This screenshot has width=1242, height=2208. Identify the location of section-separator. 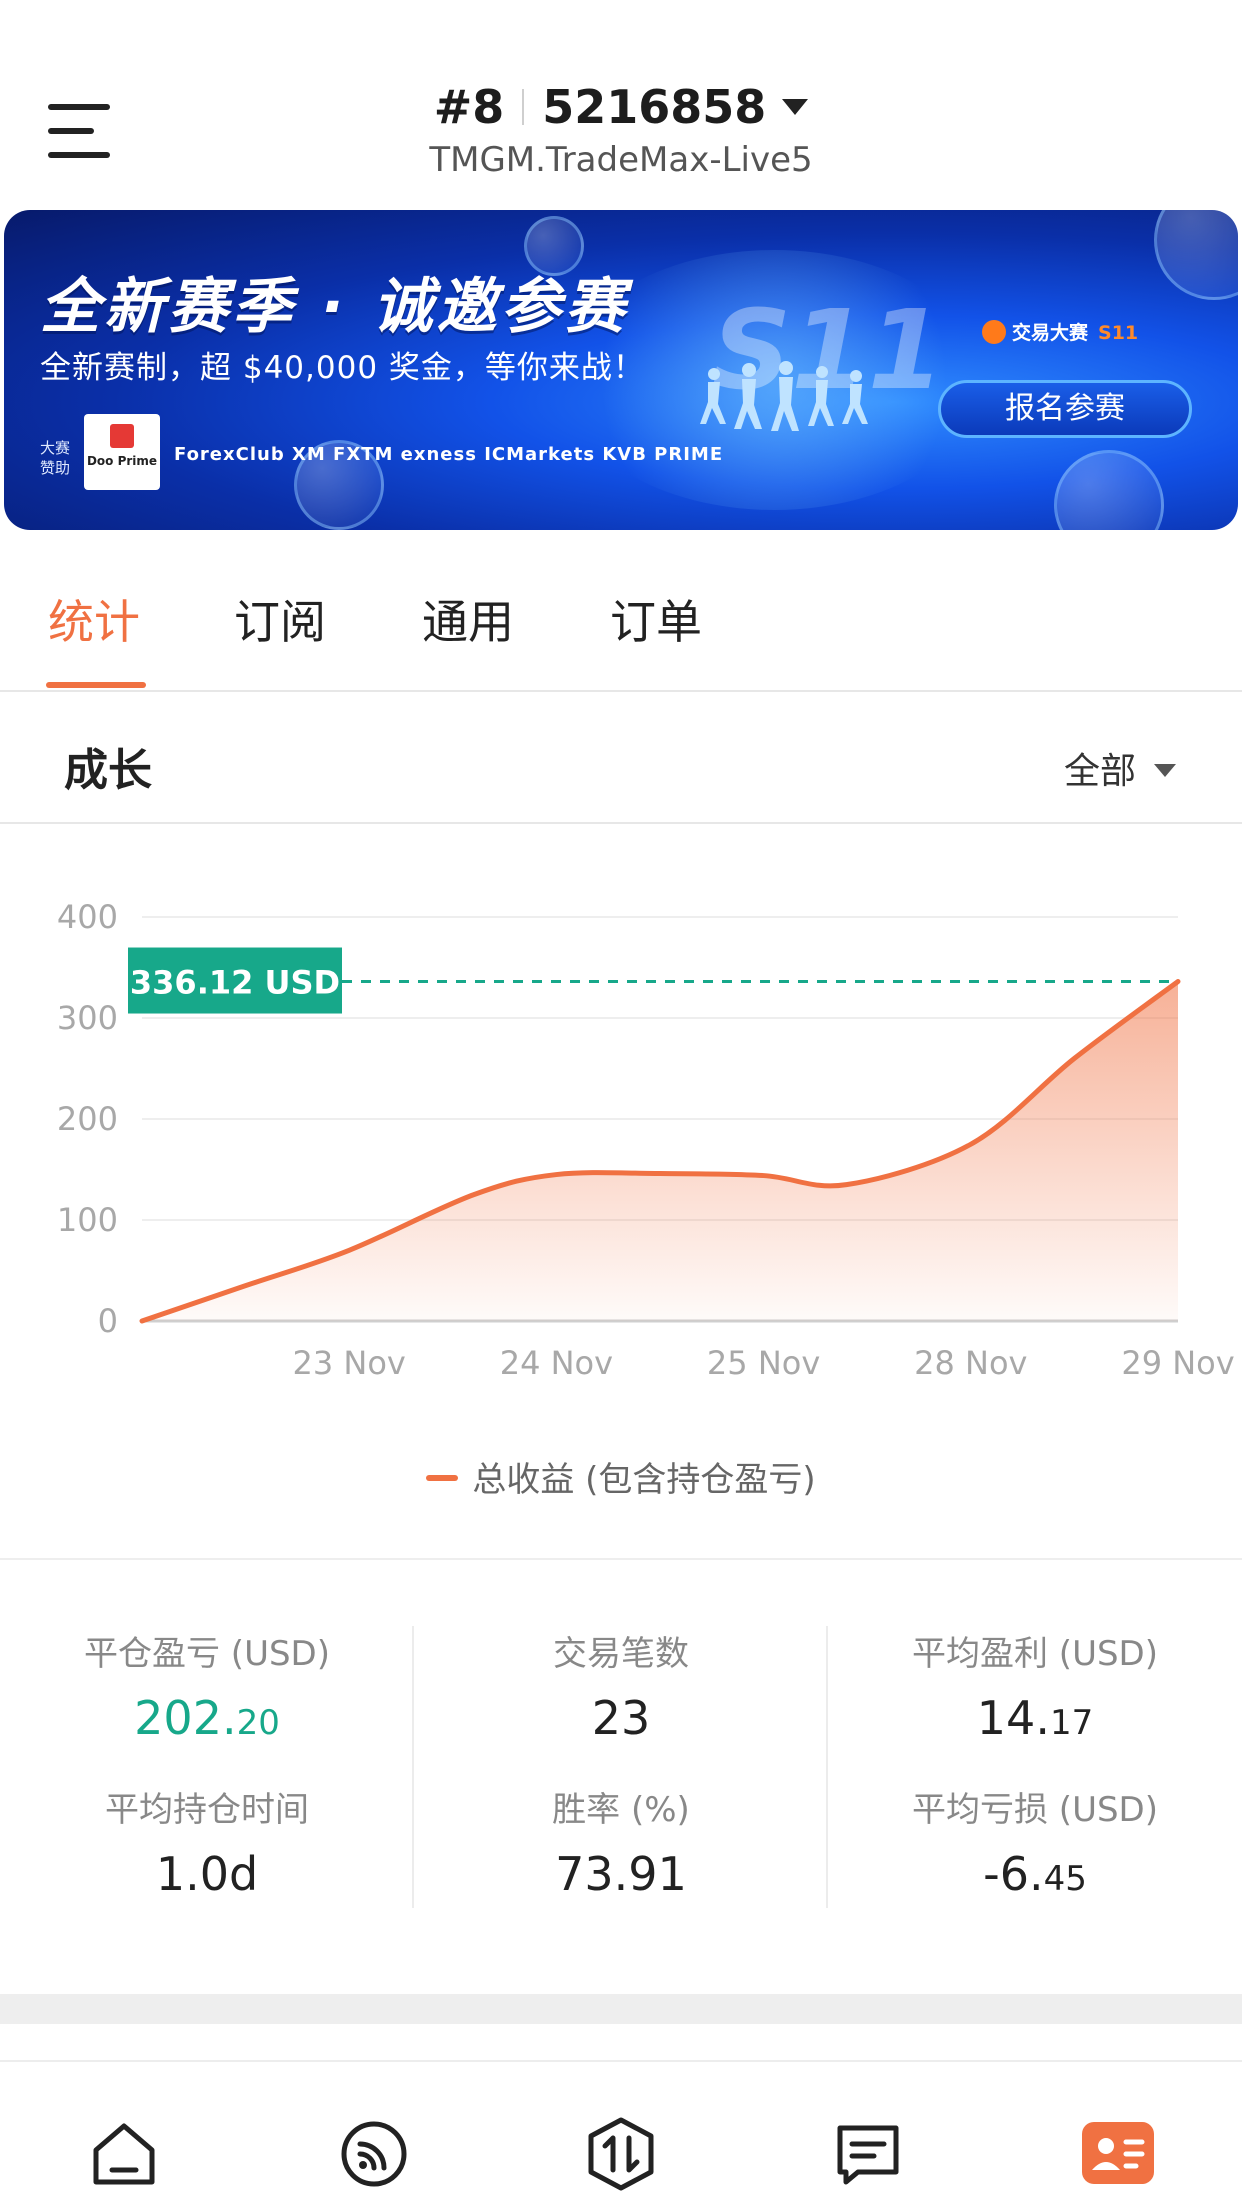
(621, 2009).